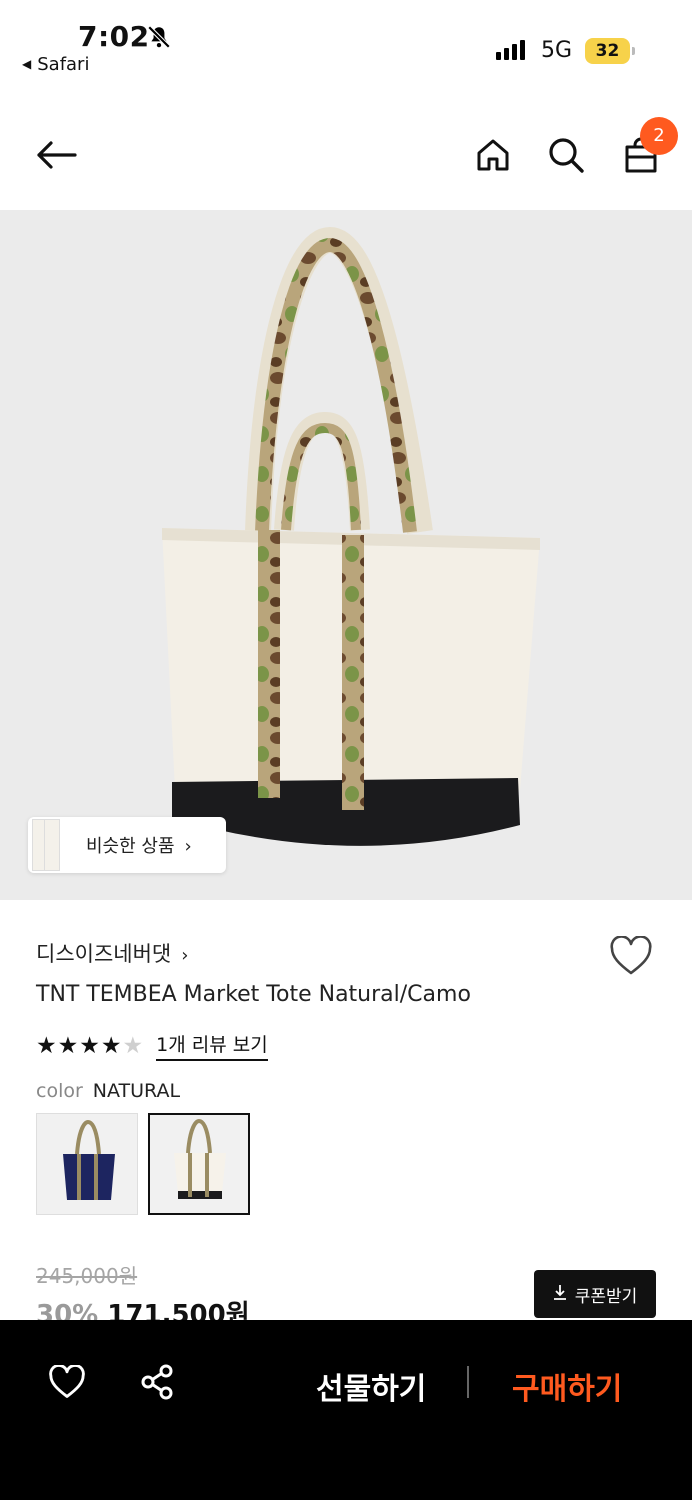  I want to click on search-icon, so click(566, 157).